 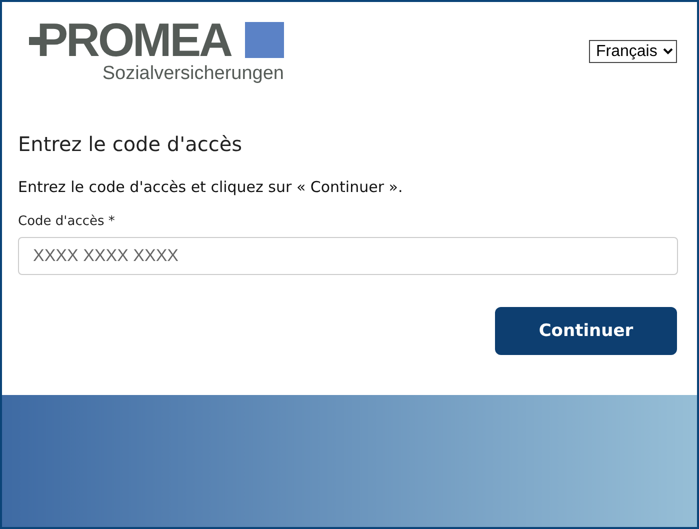 What do you see at coordinates (67, 221) in the screenshot?
I see `field-label: Code d'accès *` at bounding box center [67, 221].